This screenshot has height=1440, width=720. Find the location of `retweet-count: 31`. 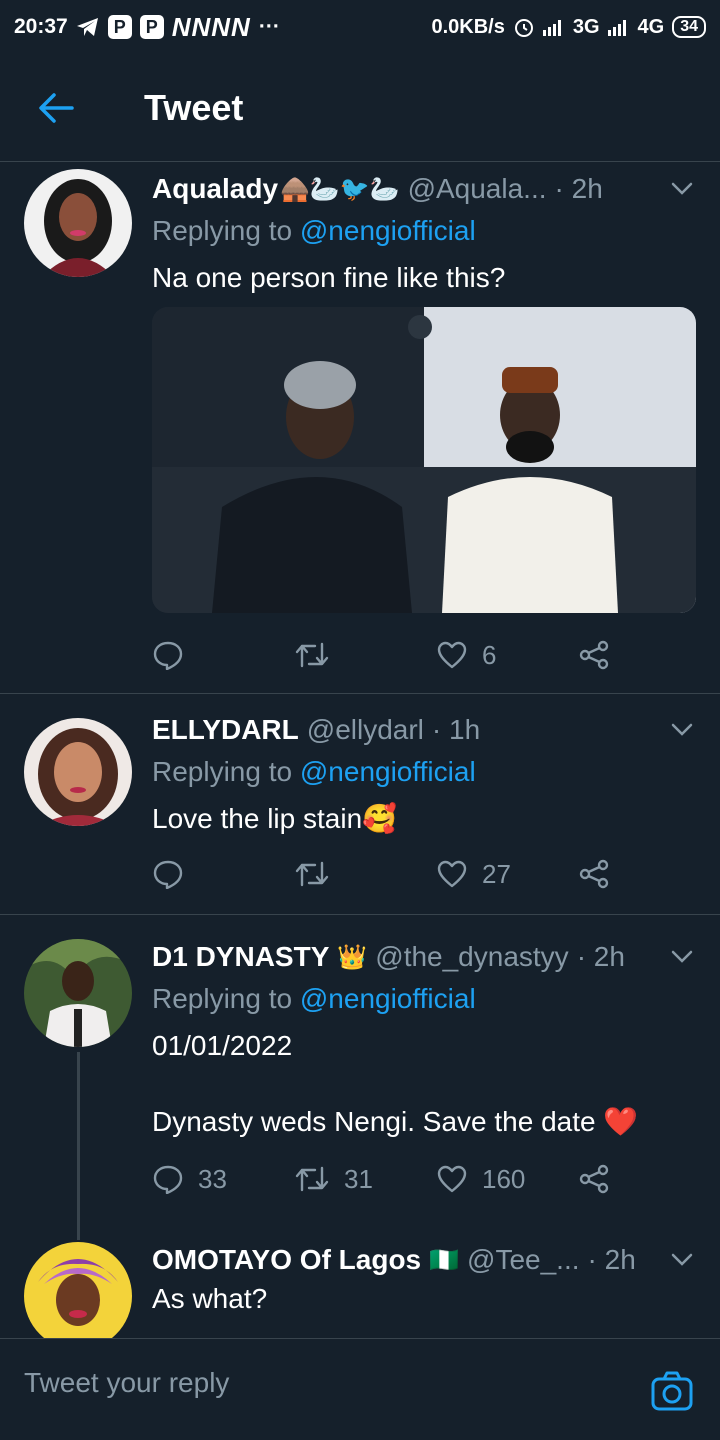

retweet-count: 31 is located at coordinates (358, 1178).